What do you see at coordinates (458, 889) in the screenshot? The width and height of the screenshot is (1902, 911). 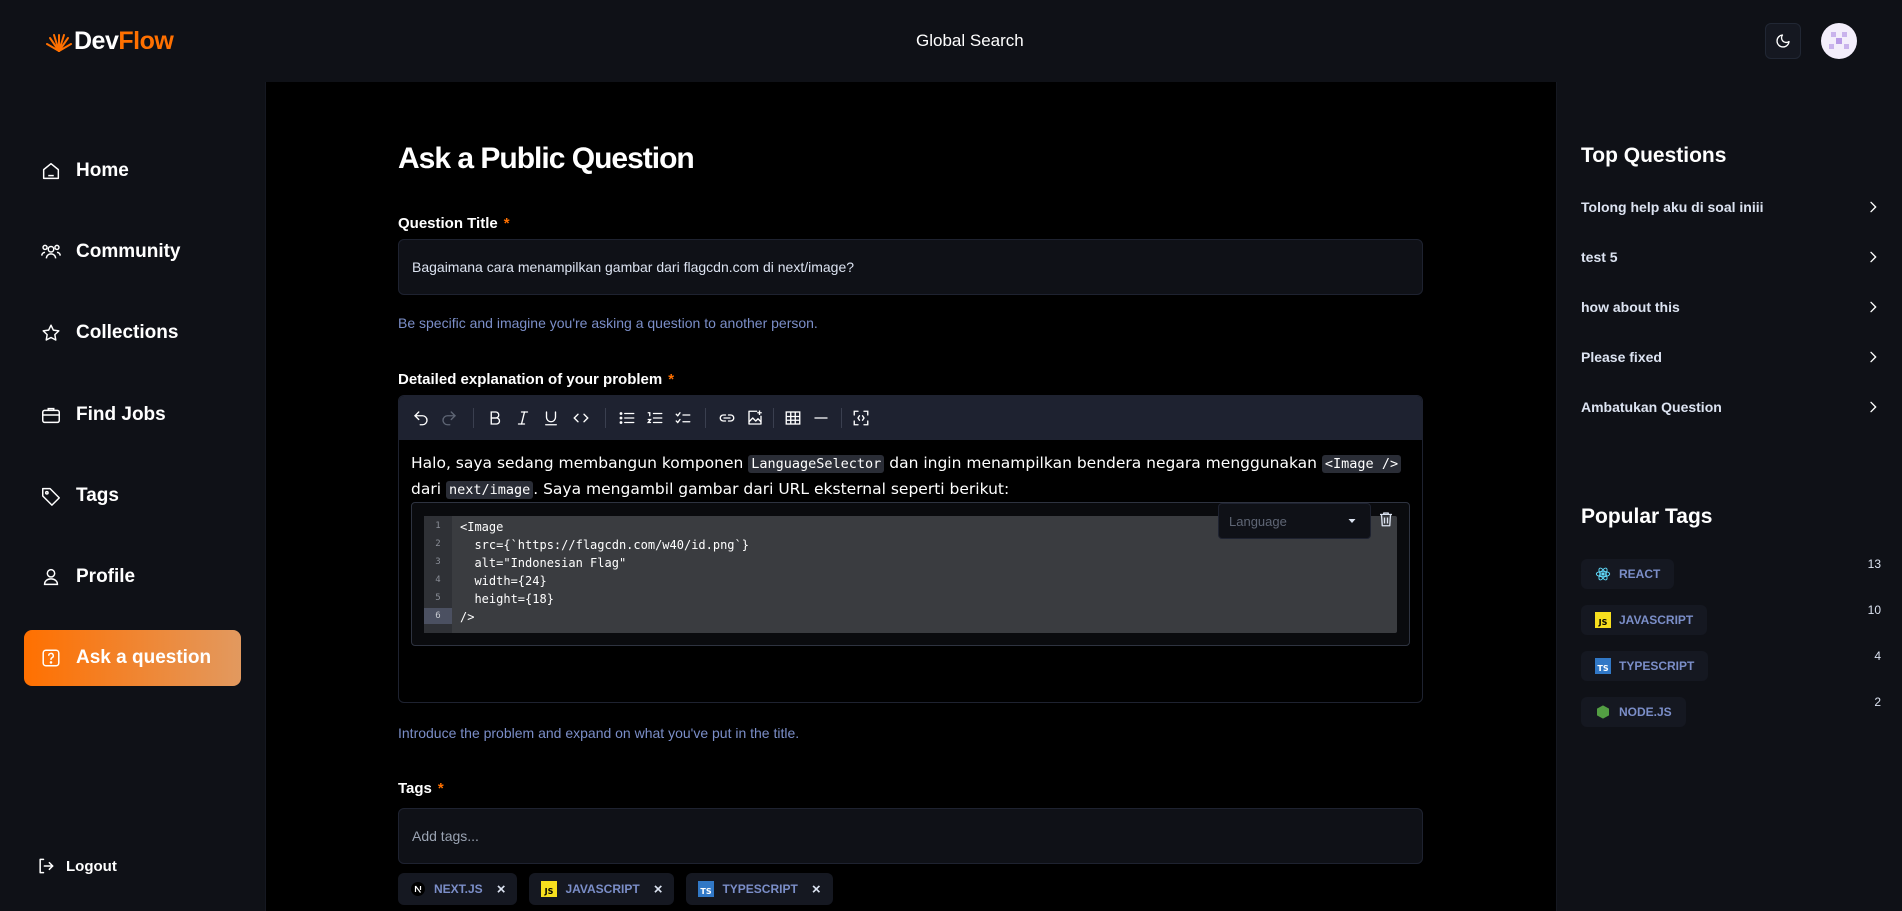 I see `selected-tag-nextjs: NEXT.JS ×` at bounding box center [458, 889].